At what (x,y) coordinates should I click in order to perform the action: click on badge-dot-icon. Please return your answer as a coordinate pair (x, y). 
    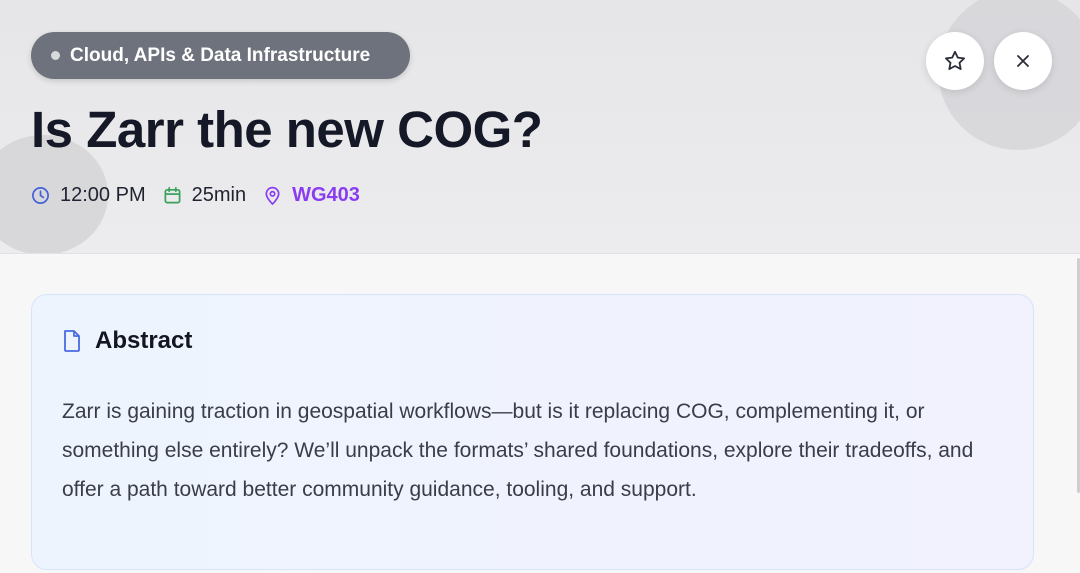
    Looking at the image, I should click on (55, 55).